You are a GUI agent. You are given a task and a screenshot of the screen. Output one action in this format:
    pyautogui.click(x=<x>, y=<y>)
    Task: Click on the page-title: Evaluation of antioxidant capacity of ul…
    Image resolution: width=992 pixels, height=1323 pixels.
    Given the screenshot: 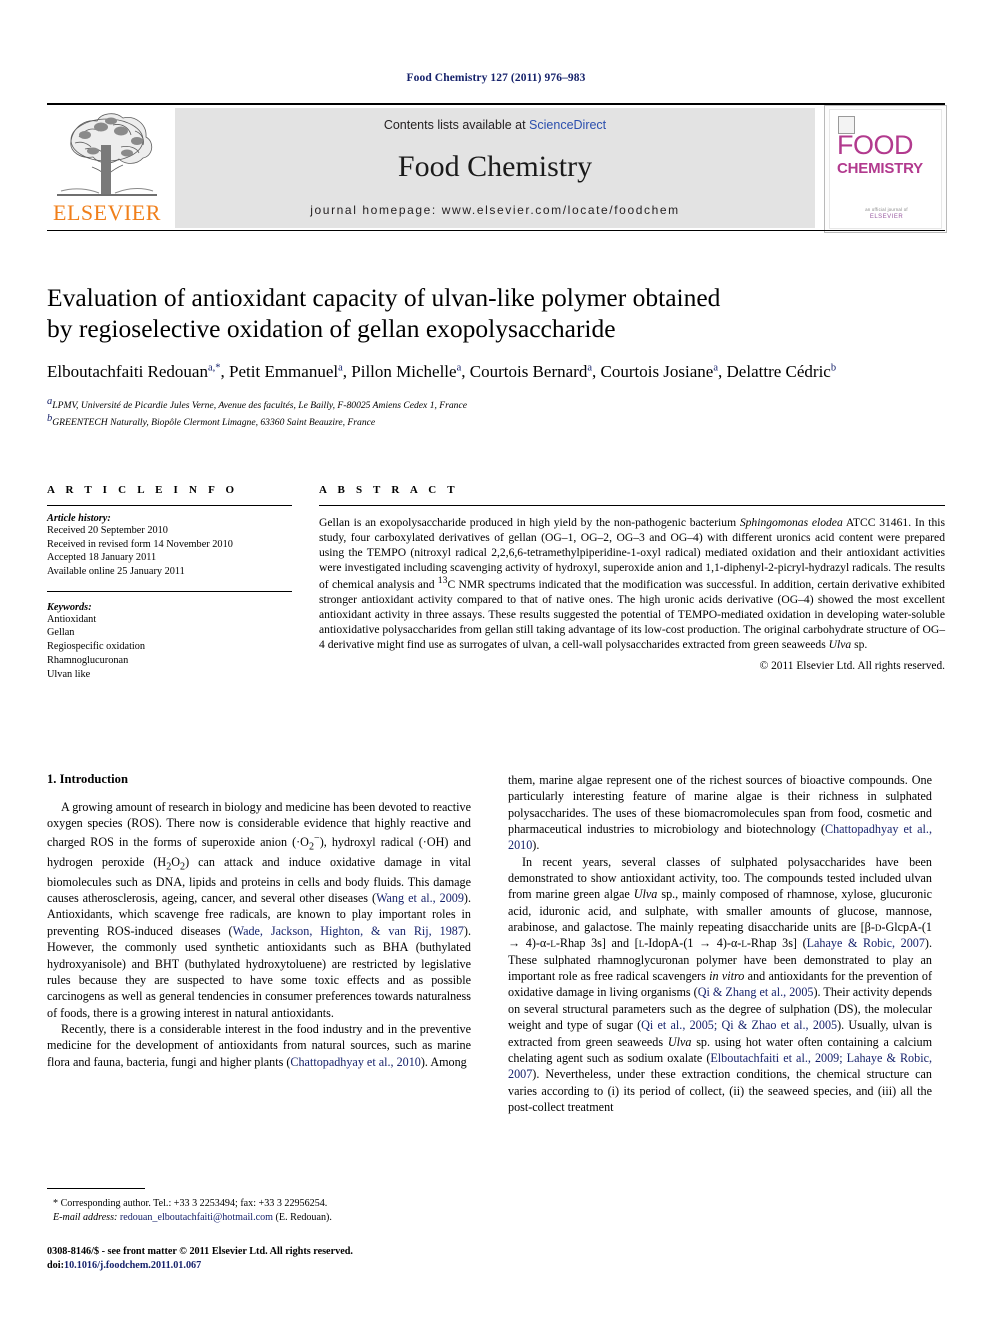 What is the action you would take?
    pyautogui.click(x=484, y=314)
    